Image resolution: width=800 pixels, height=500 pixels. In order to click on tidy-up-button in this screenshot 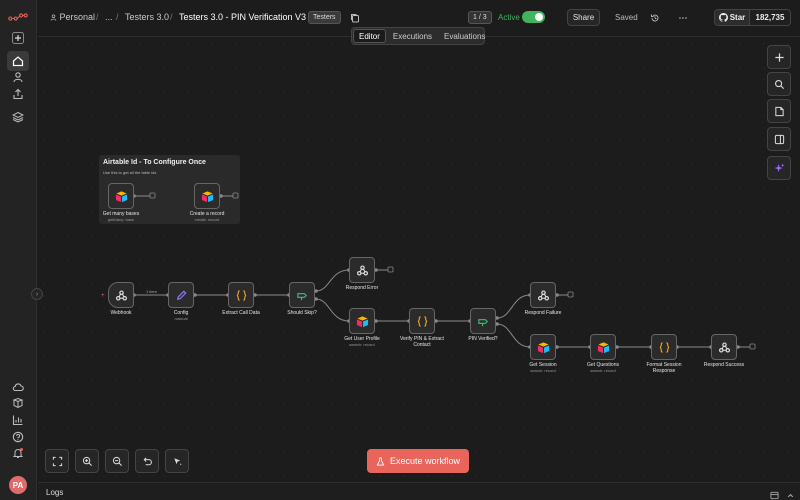, I will do `click(177, 461)`.